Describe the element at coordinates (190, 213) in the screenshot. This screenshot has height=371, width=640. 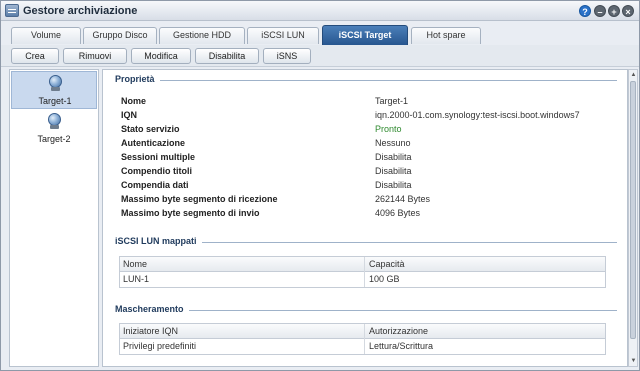
I see `prop-label: Massimo byte segmento di invio` at that location.